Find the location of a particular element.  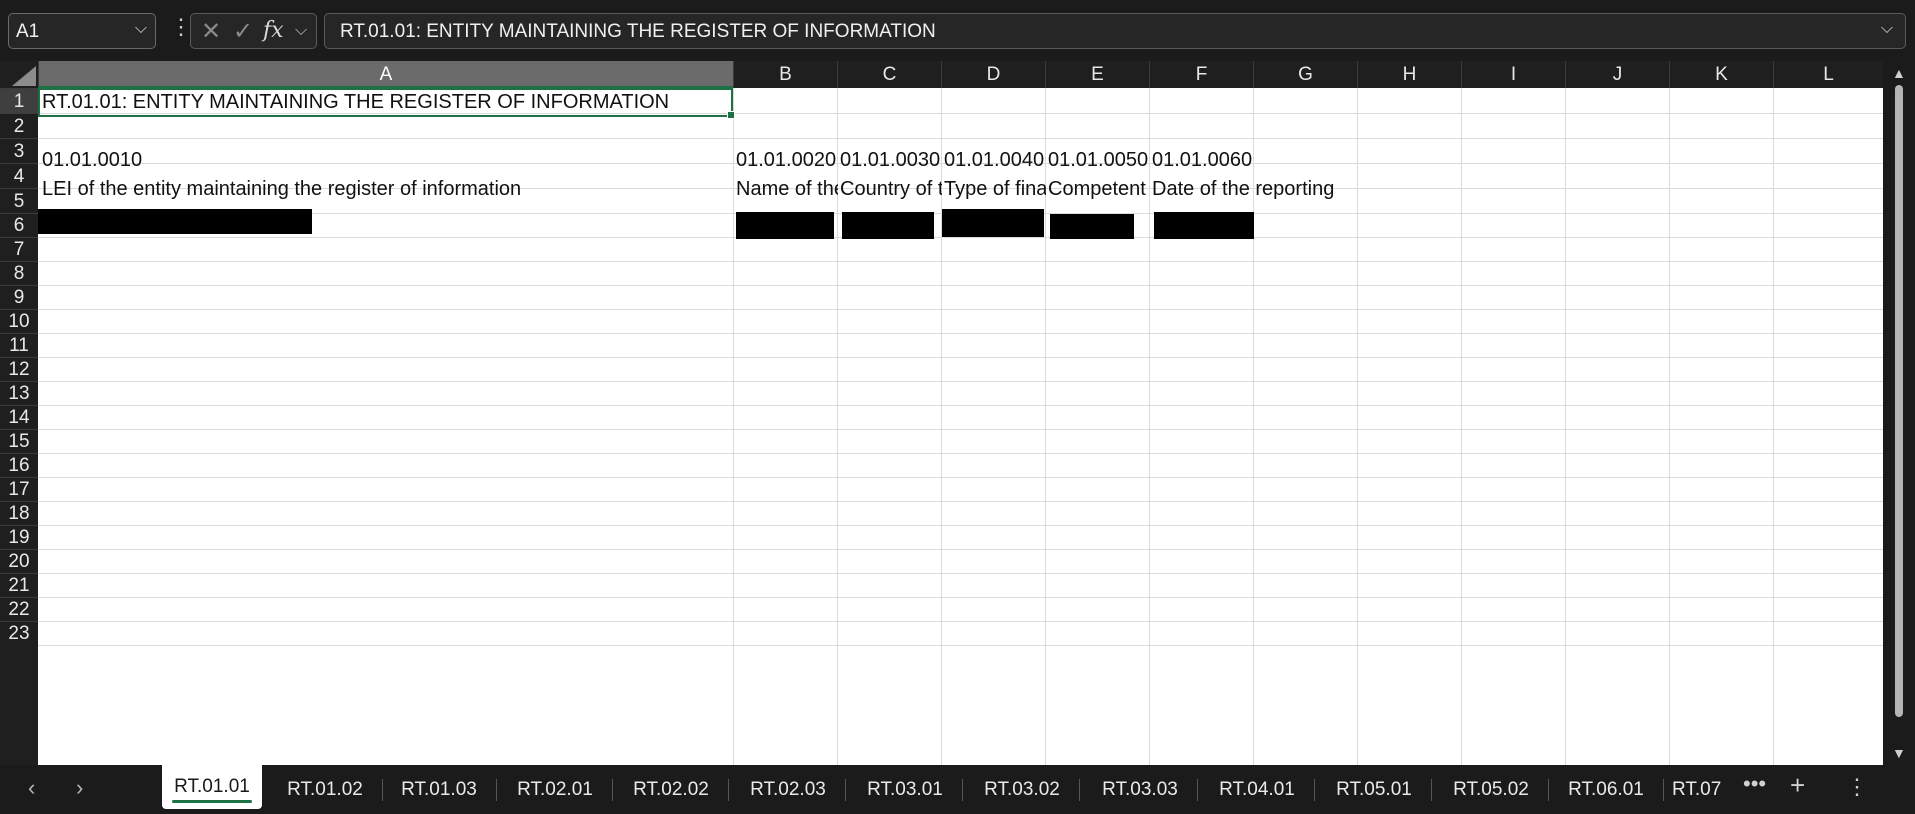

row-header-5: 5 is located at coordinates (19, 200).